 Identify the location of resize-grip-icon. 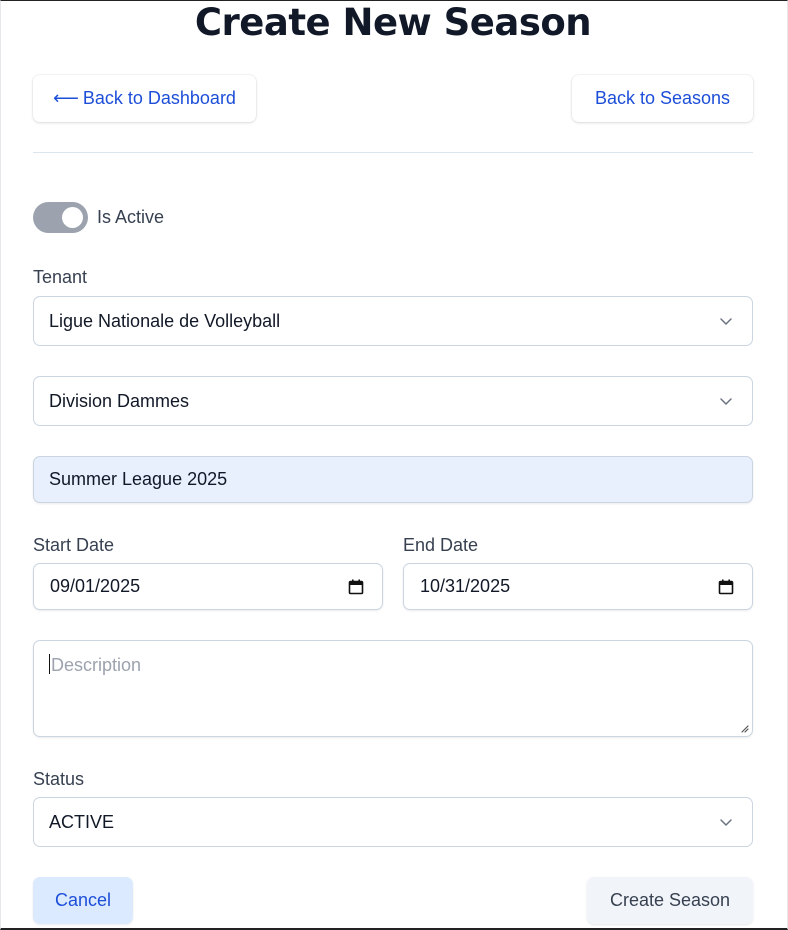
(744, 728).